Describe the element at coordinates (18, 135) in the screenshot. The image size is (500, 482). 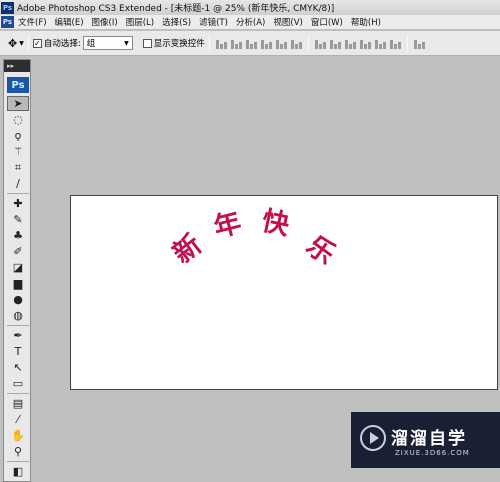
I see `lasso-tool-icon: ϙ` at that location.